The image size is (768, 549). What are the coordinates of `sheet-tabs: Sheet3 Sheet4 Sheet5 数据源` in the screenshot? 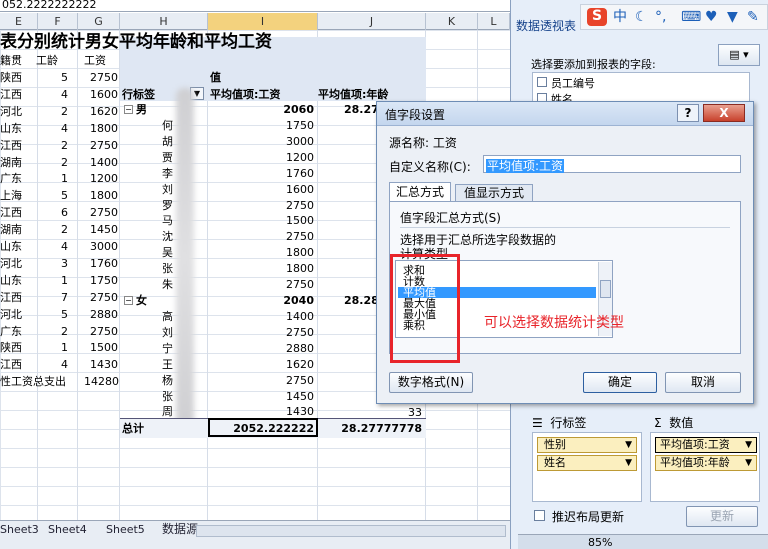 It's located at (255, 534).